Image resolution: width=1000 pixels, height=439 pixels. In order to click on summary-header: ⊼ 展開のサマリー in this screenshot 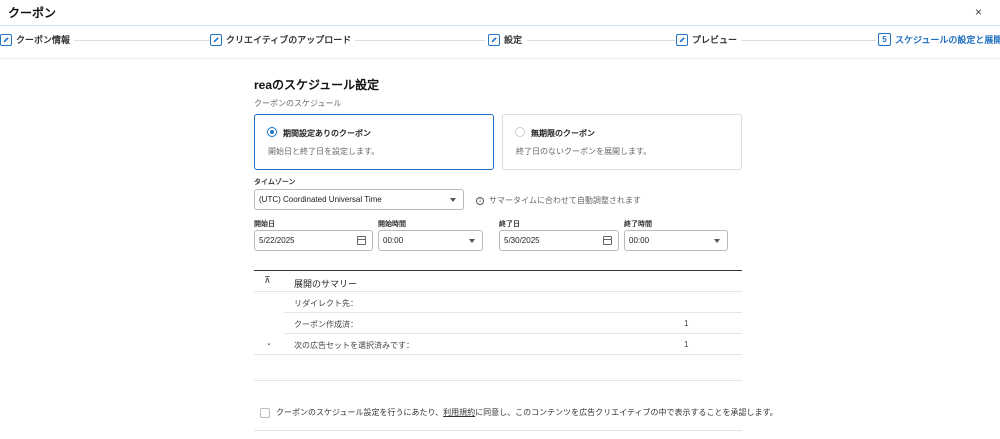, I will do `click(498, 281)`.